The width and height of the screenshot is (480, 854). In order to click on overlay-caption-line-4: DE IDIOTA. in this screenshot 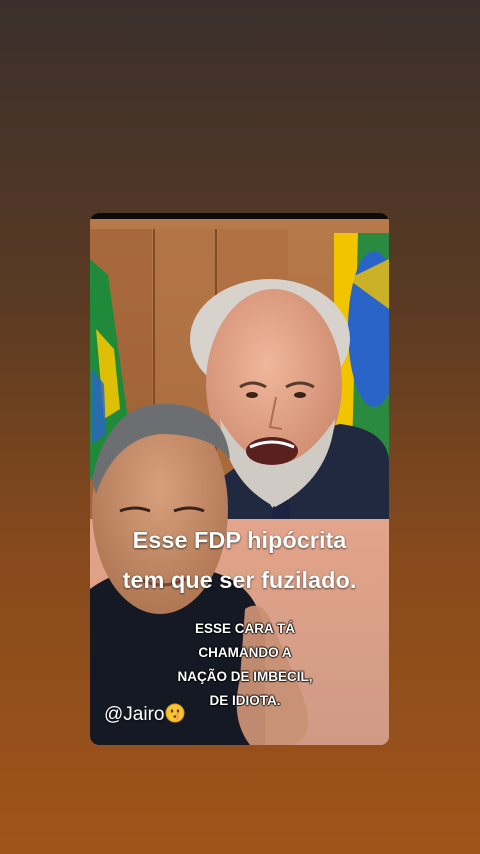, I will do `click(245, 700)`.